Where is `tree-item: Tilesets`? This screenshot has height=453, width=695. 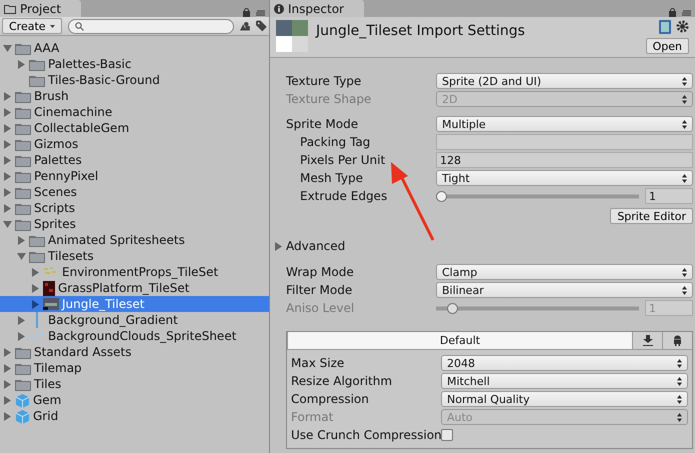 tree-item: Tilesets is located at coordinates (134, 256).